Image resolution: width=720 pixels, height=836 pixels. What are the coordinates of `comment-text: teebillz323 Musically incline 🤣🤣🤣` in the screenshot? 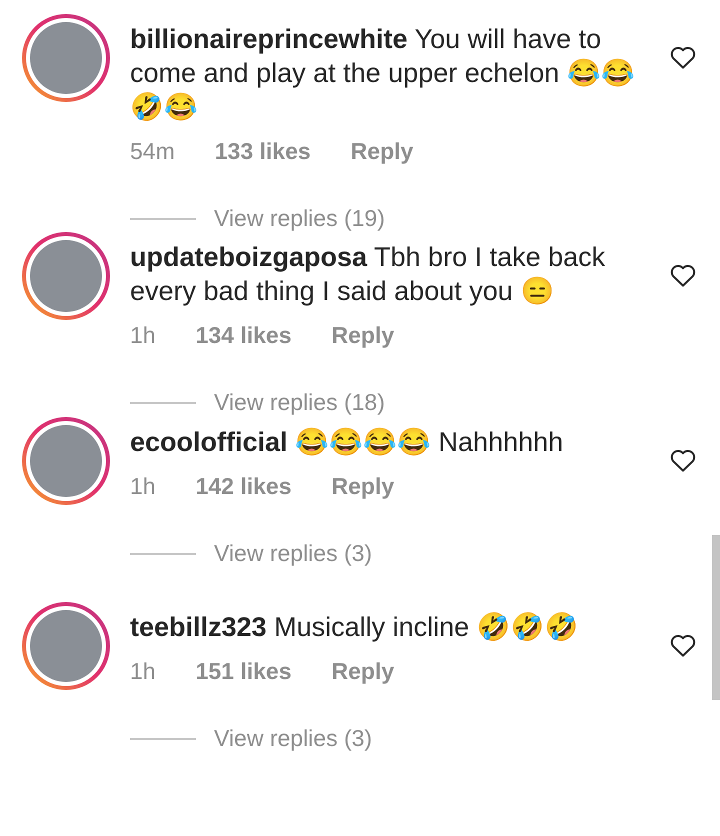 It's located at (355, 627).